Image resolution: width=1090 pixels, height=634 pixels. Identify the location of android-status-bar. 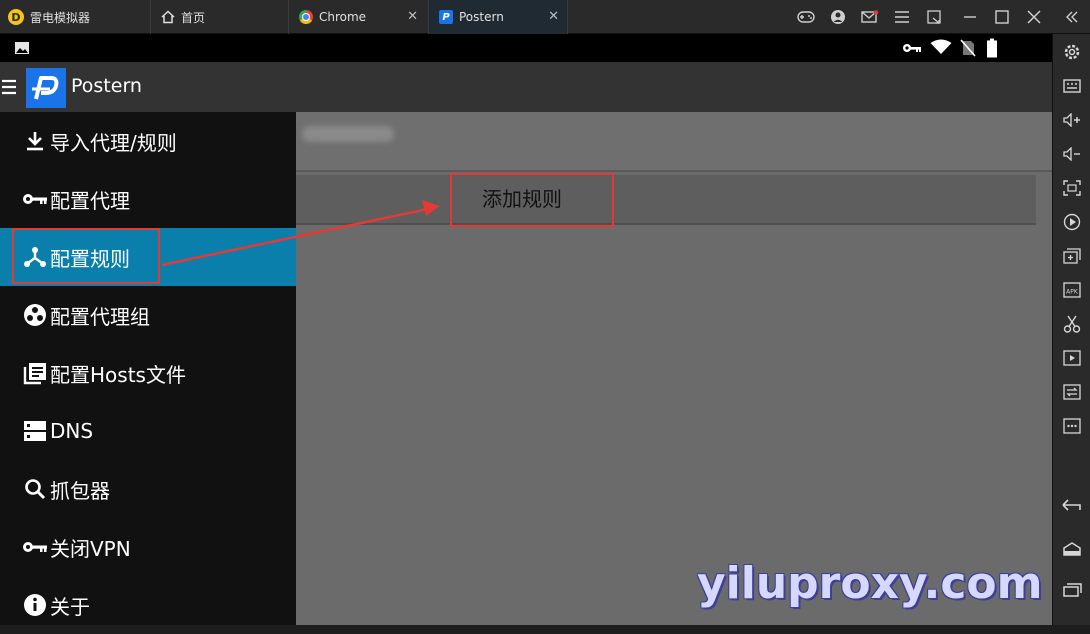
(526, 48).